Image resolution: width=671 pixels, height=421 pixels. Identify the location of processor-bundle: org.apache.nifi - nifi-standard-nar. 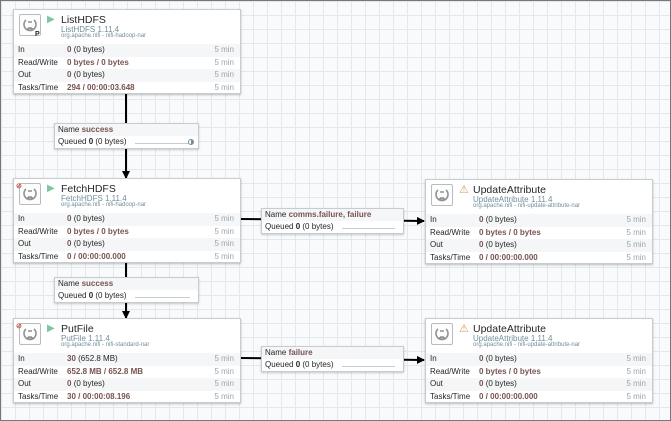
(105, 345).